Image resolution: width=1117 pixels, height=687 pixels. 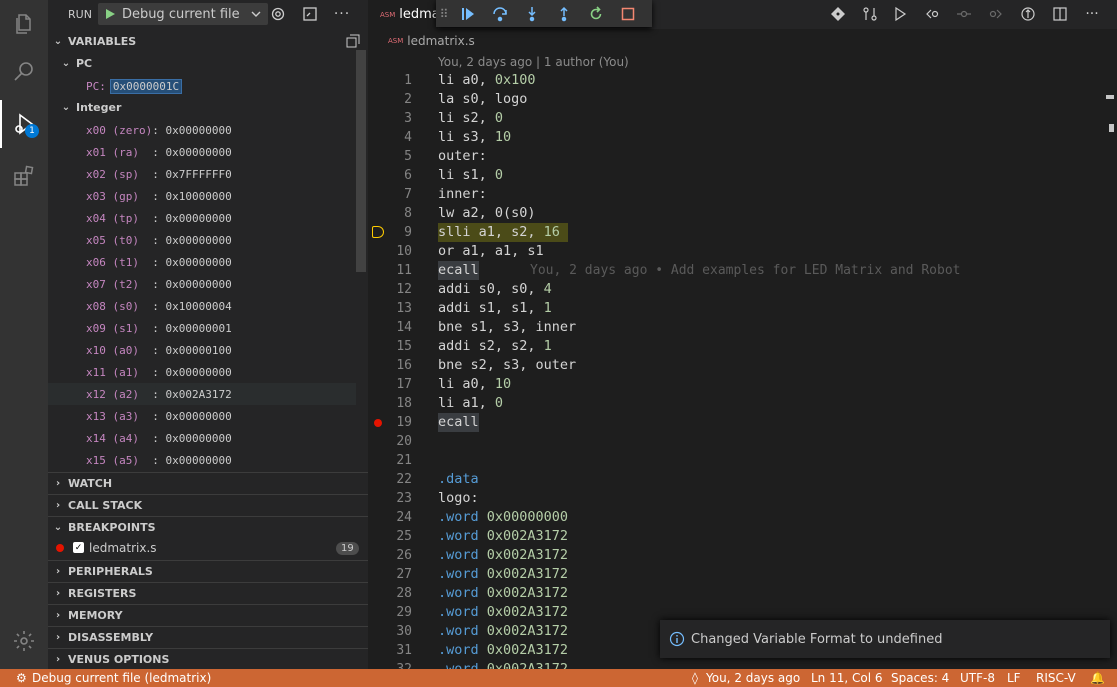 What do you see at coordinates (742, 232) in the screenshot?
I see `code-line: 9 slli a1, s2, 16` at bounding box center [742, 232].